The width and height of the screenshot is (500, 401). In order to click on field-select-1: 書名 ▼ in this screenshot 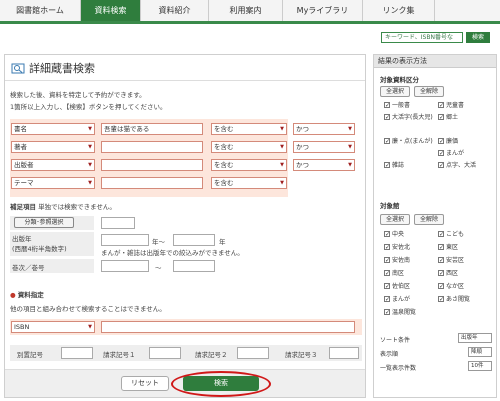, I will do `click(53, 129)`.